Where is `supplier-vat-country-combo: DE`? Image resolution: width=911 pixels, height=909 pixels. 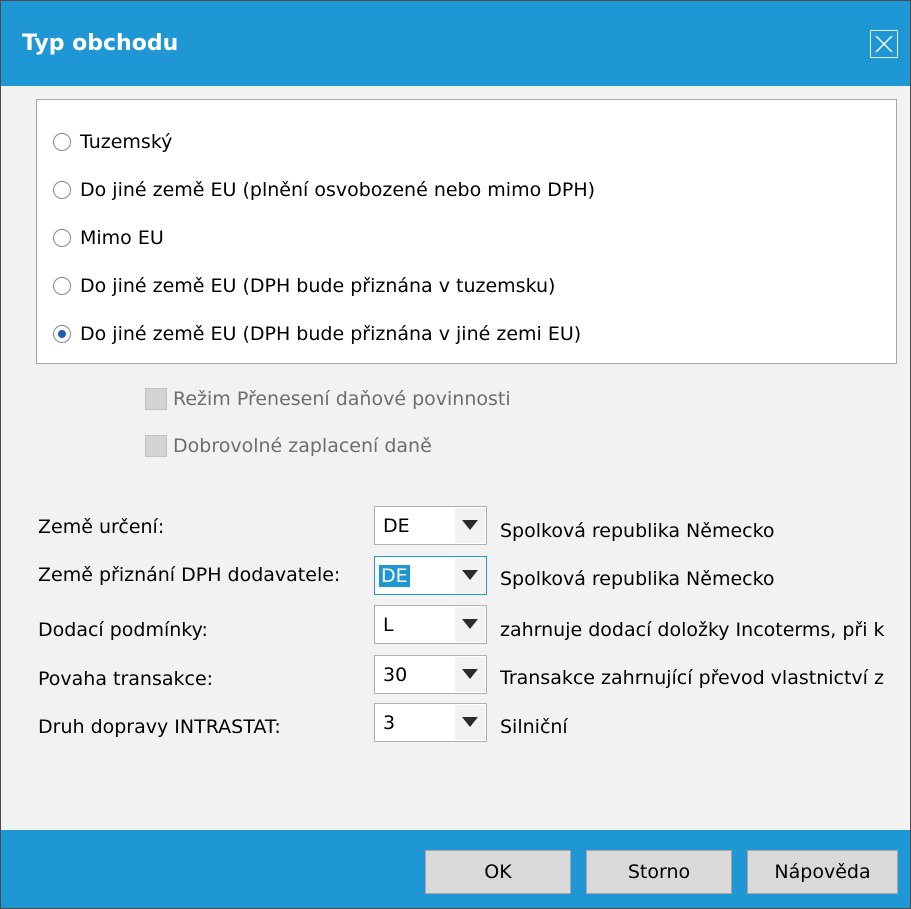 supplier-vat-country-combo: DE is located at coordinates (430, 575).